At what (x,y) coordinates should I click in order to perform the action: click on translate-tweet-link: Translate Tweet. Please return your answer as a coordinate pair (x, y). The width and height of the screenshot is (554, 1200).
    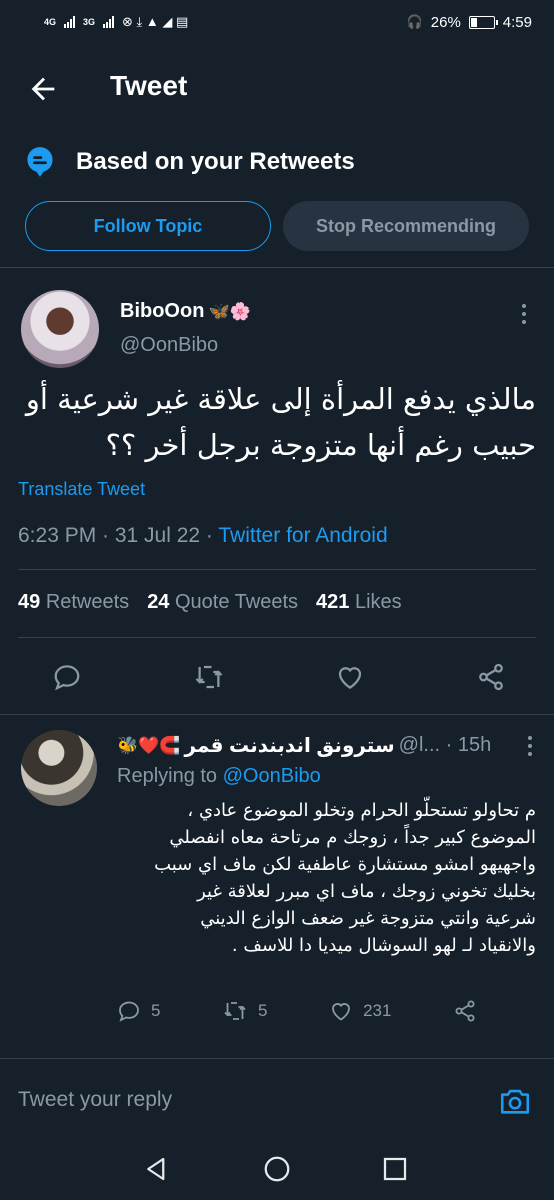
    Looking at the image, I should click on (81, 489).